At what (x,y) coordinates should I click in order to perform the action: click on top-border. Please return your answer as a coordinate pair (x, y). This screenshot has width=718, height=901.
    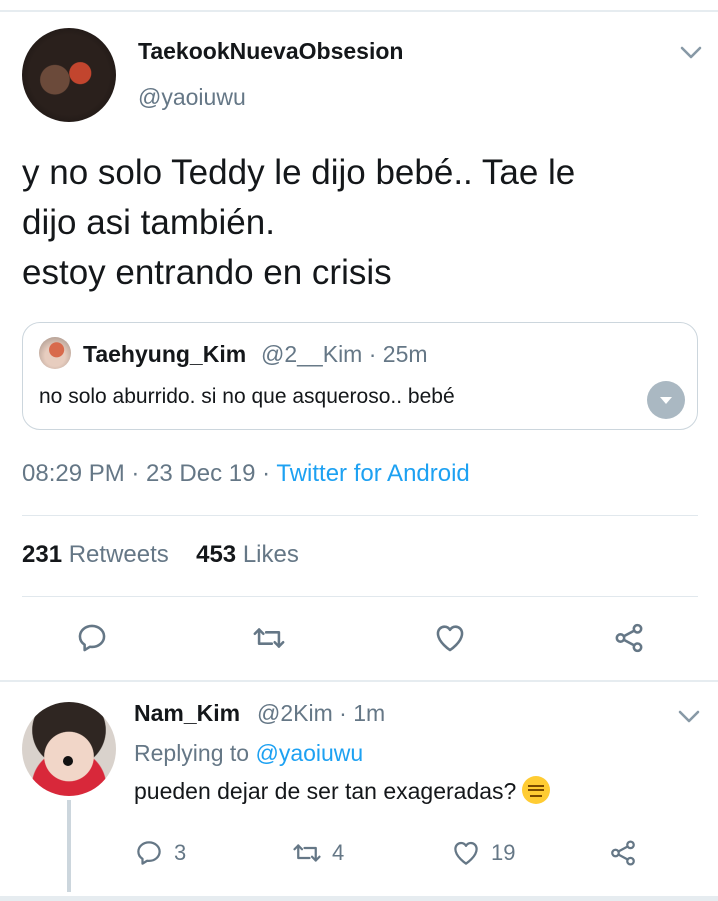
    Looking at the image, I should click on (359, 6).